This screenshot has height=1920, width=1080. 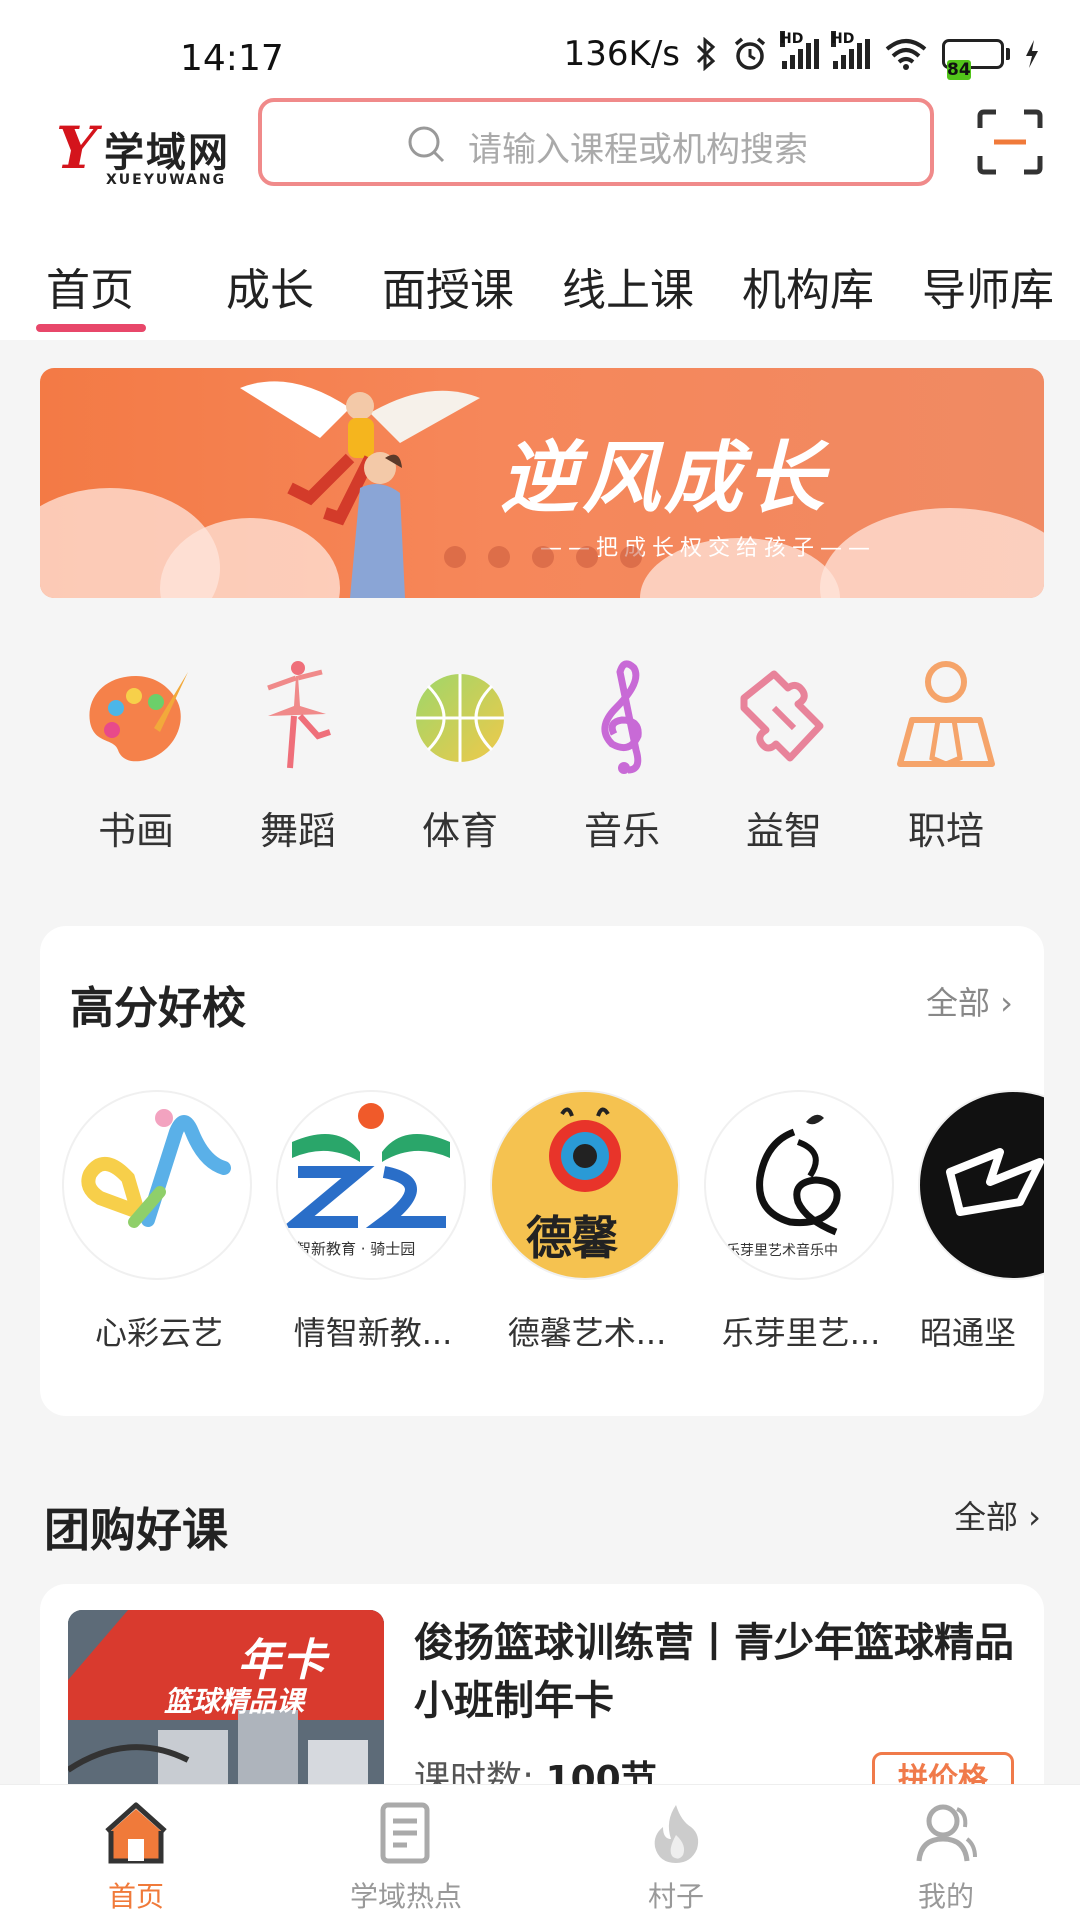 What do you see at coordinates (946, 1833) in the screenshot?
I see `user-icon` at bounding box center [946, 1833].